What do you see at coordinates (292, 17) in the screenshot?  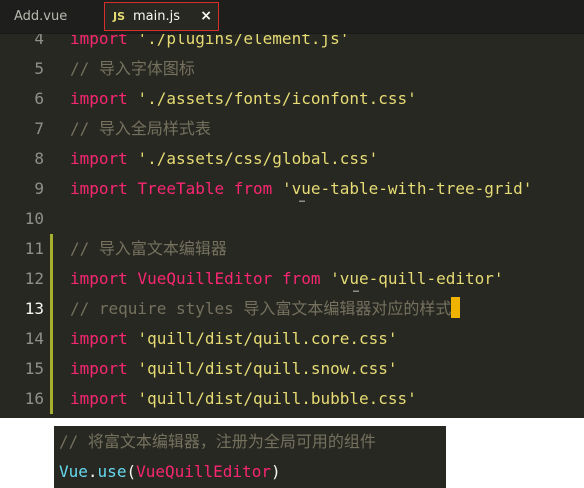 I see `tab-bar: Add.vue JS main.js ×` at bounding box center [292, 17].